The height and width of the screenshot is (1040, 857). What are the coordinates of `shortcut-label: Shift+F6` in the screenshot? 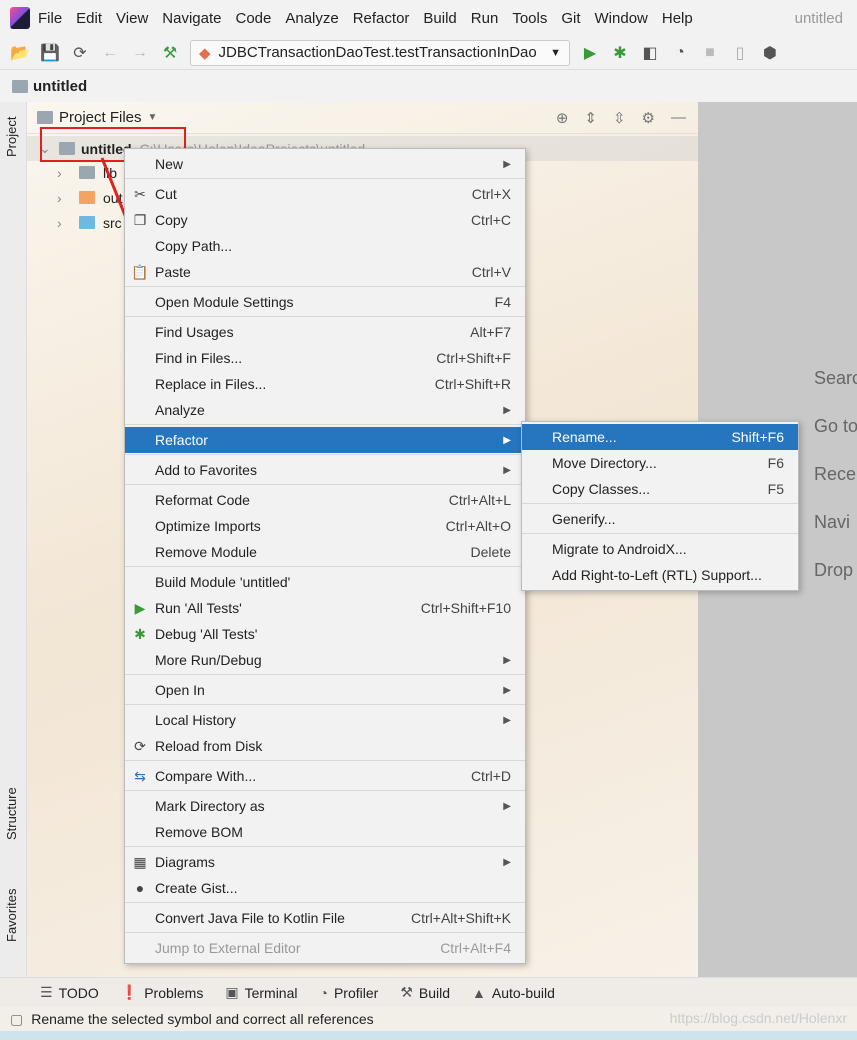 It's located at (757, 437).